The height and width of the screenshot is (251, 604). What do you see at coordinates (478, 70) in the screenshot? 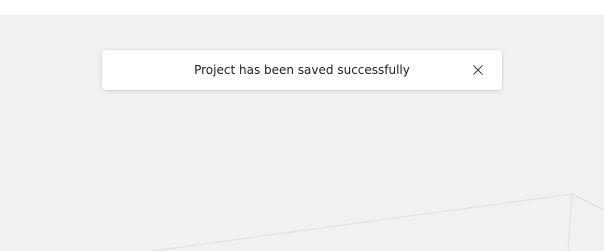
I see `close-icon` at bounding box center [478, 70].